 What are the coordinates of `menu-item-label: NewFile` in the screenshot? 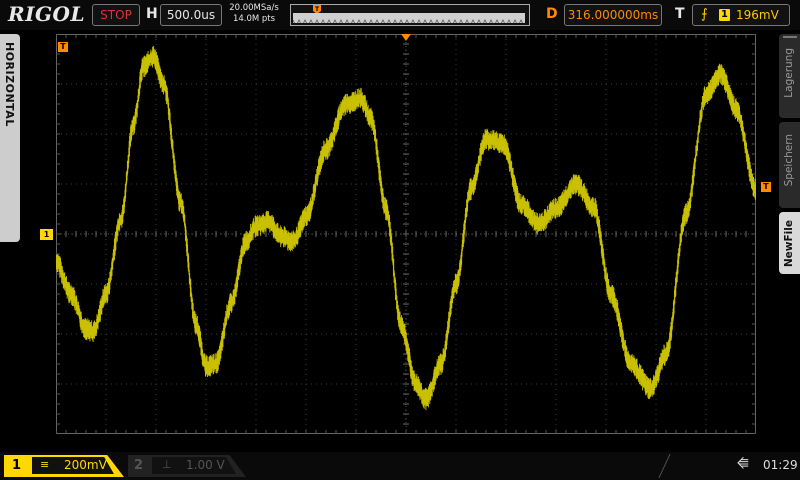 It's located at (789, 244).